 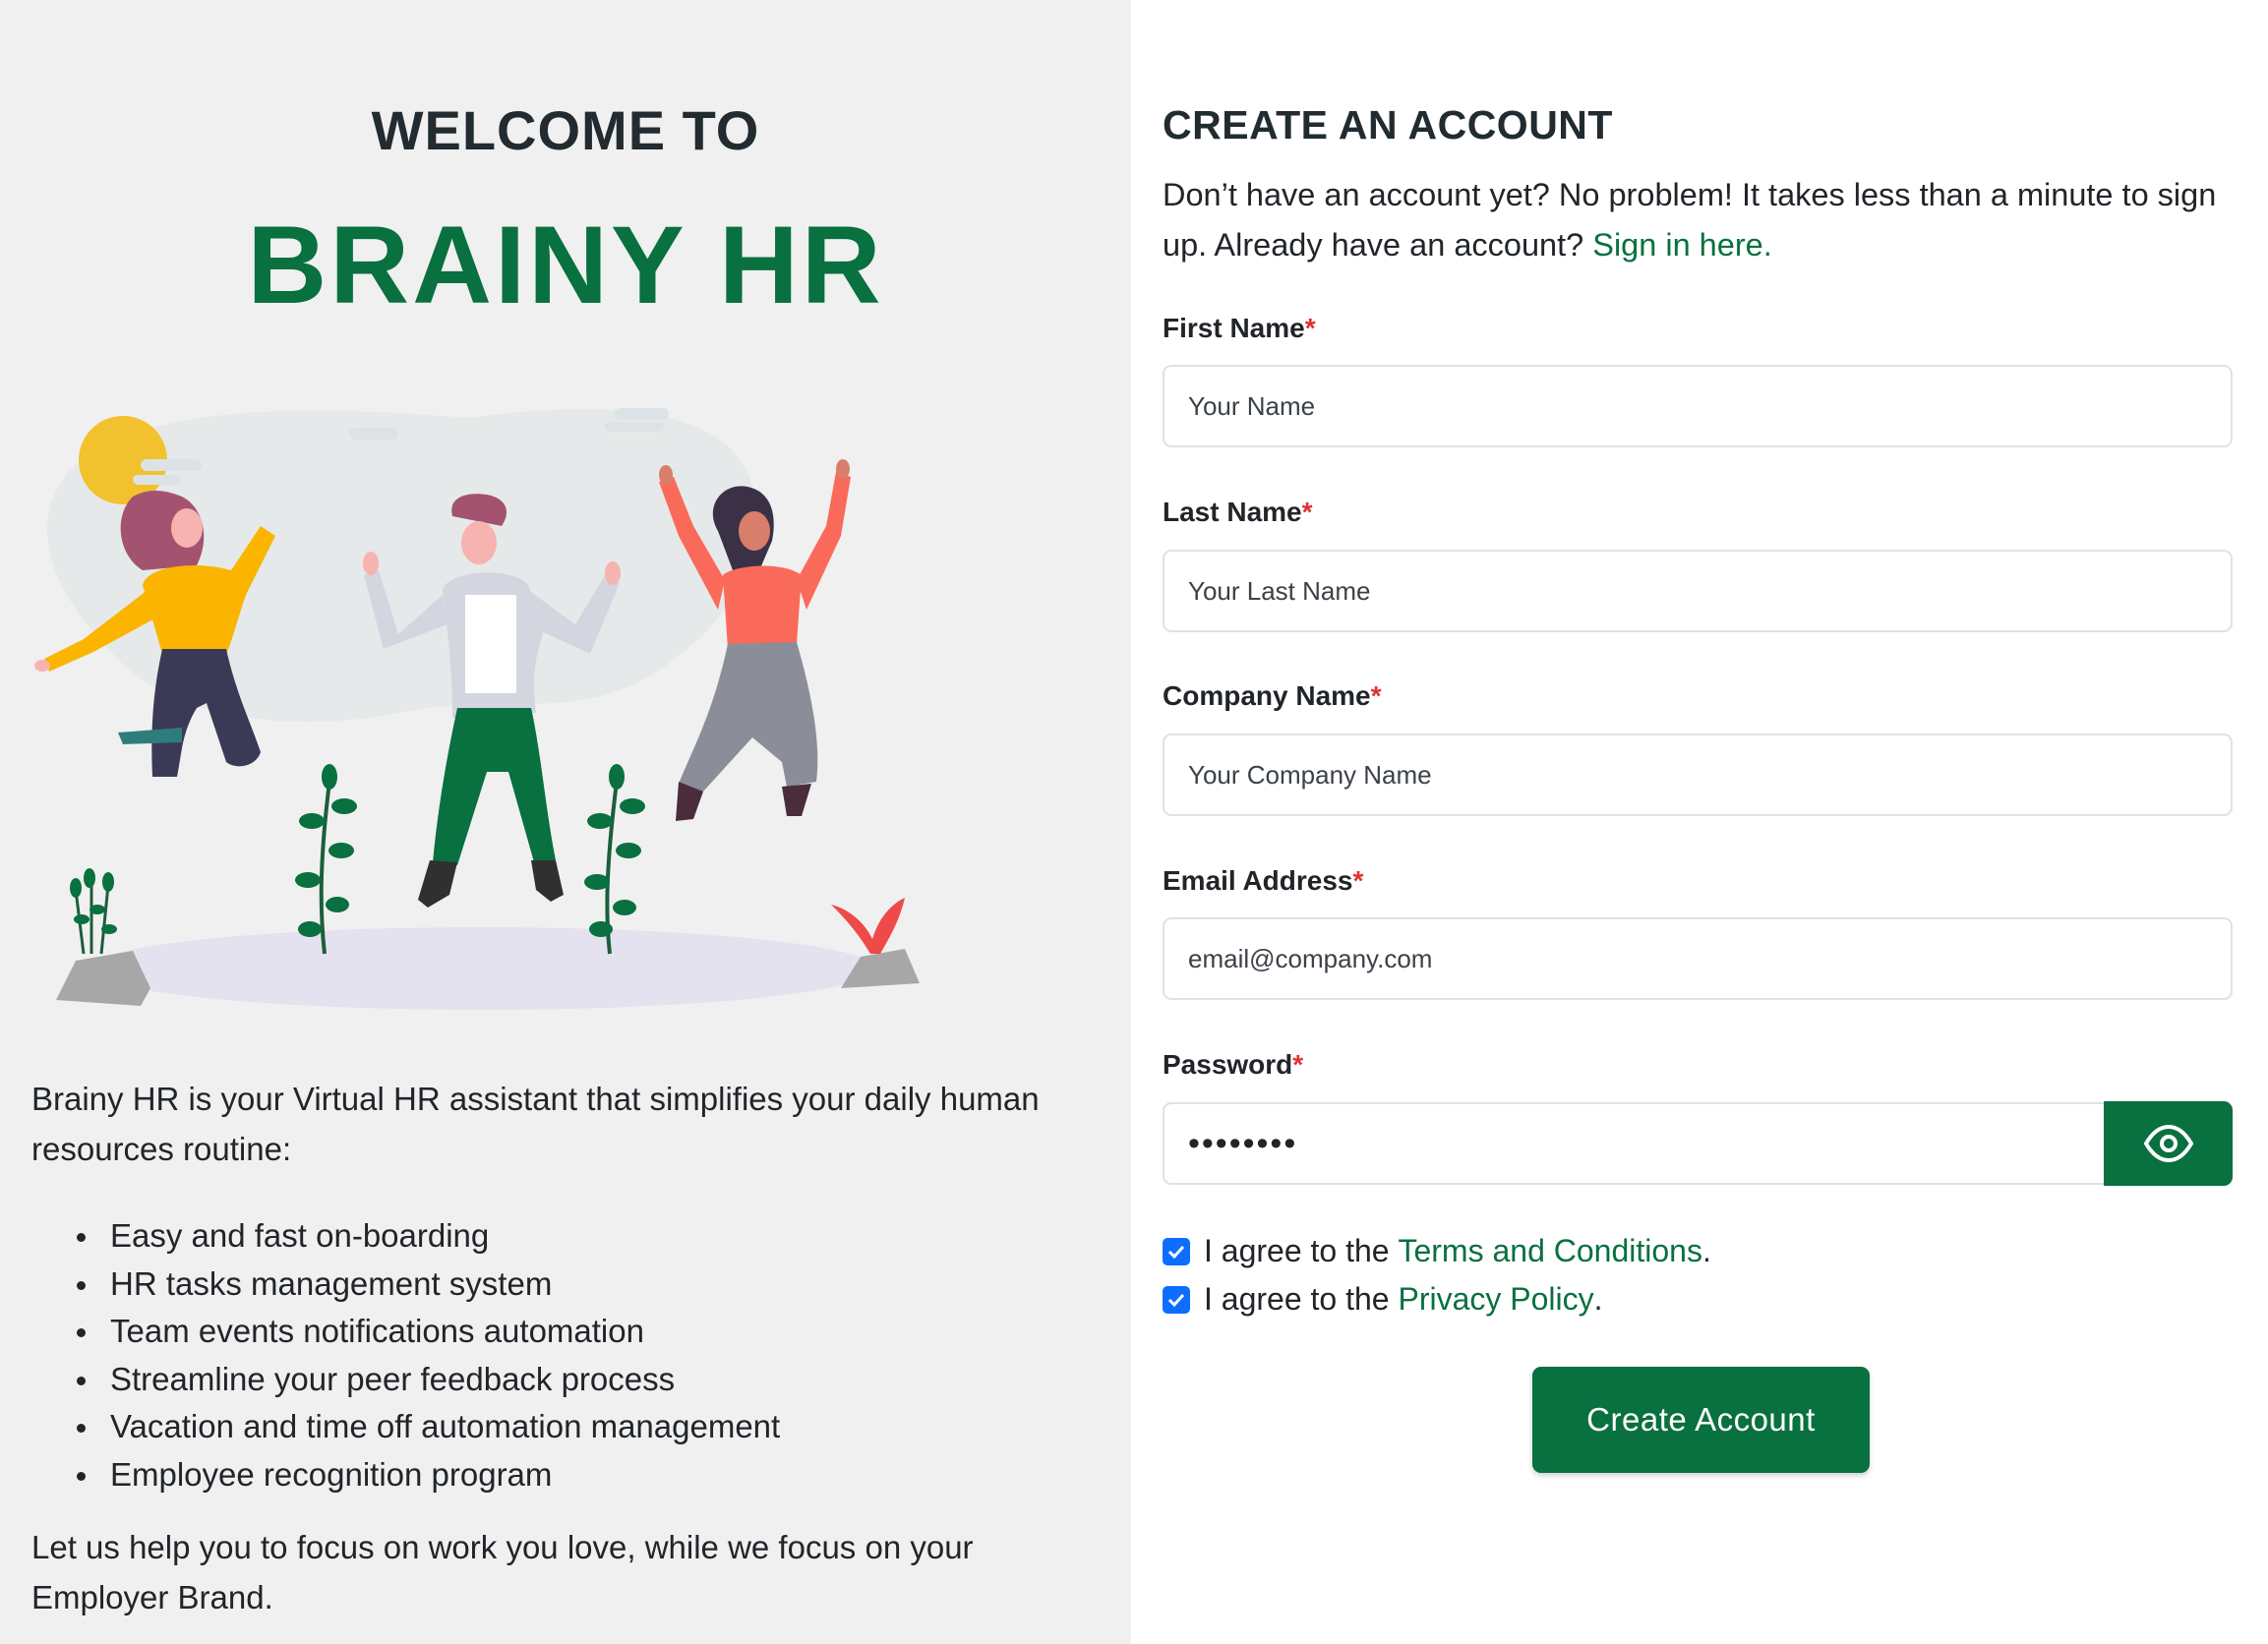 What do you see at coordinates (1495, 1299) in the screenshot?
I see `privacy-link: Privacy Policy` at bounding box center [1495, 1299].